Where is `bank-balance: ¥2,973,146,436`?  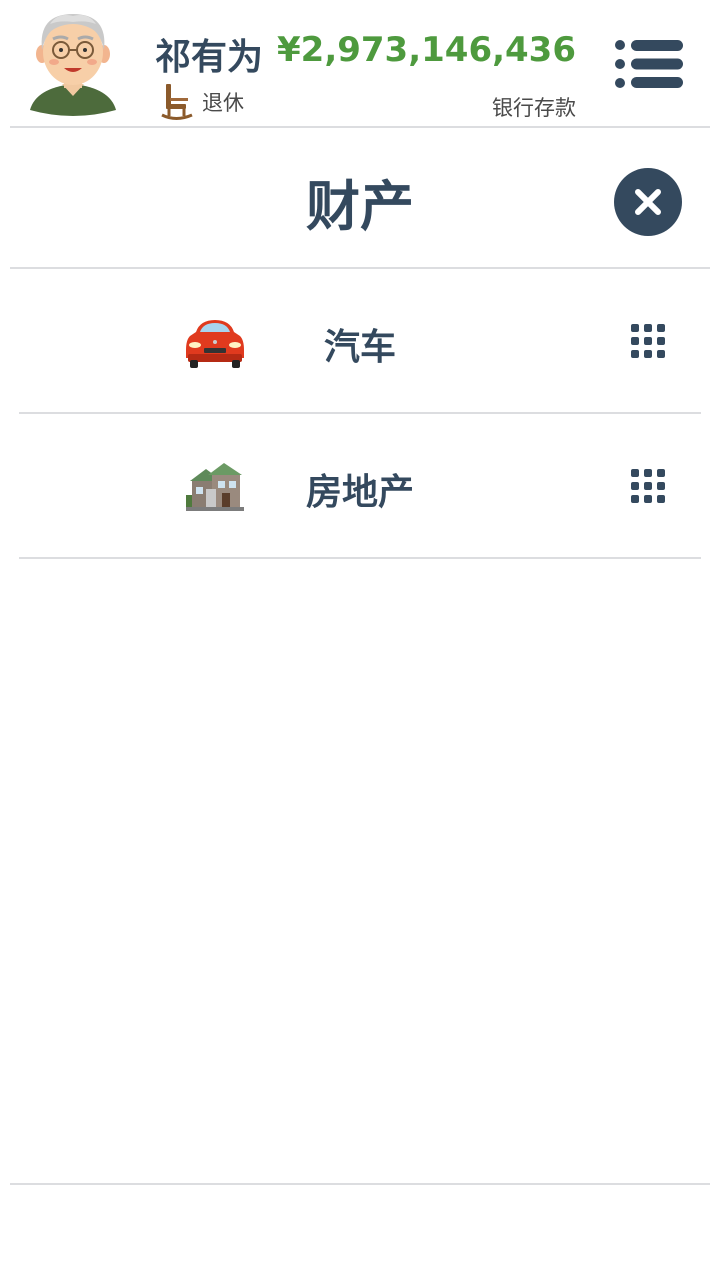 bank-balance: ¥2,973,146,436 is located at coordinates (426, 50).